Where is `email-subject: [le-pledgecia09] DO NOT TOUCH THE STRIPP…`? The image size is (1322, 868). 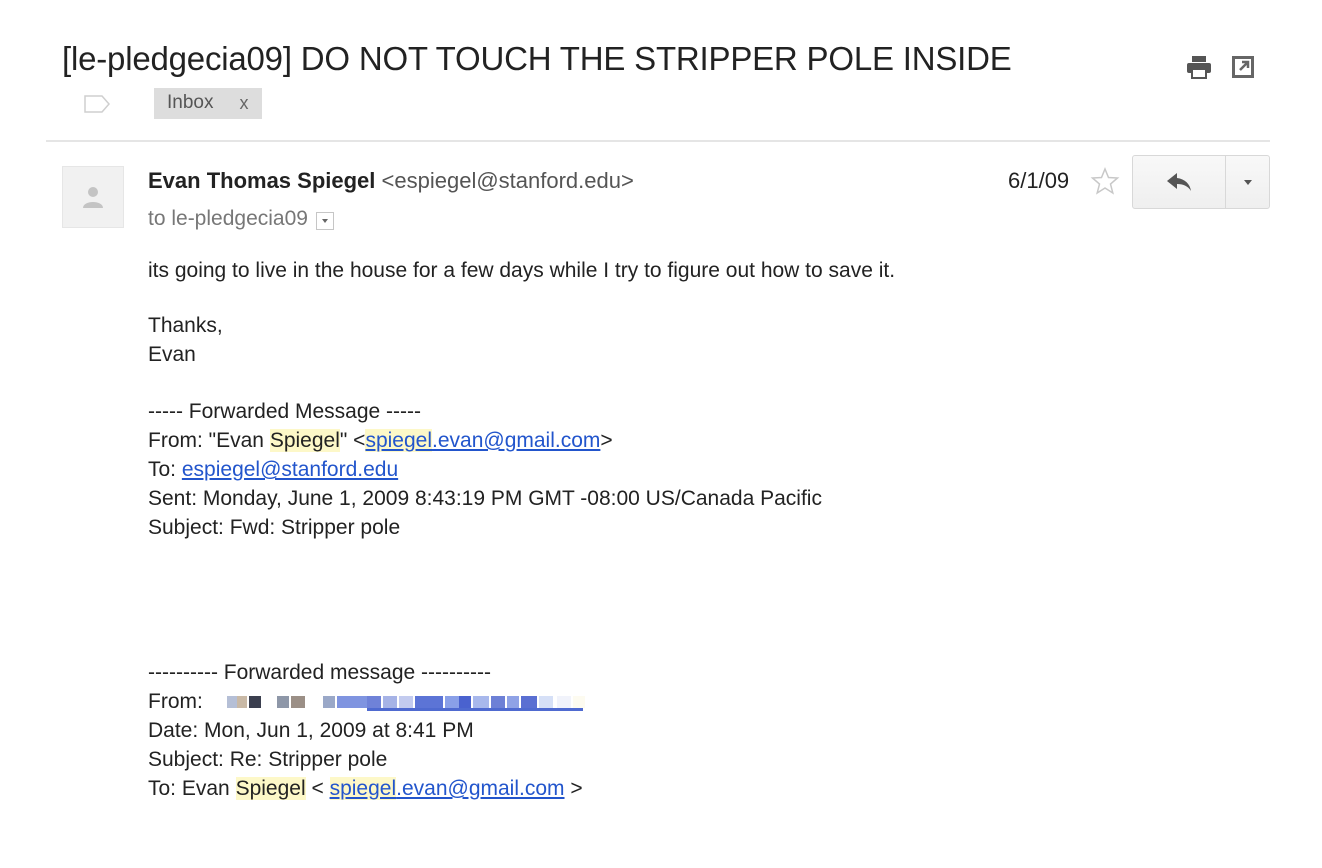
email-subject: [le-pledgecia09] DO NOT TOUCH THE STRIPP… is located at coordinates (537, 58).